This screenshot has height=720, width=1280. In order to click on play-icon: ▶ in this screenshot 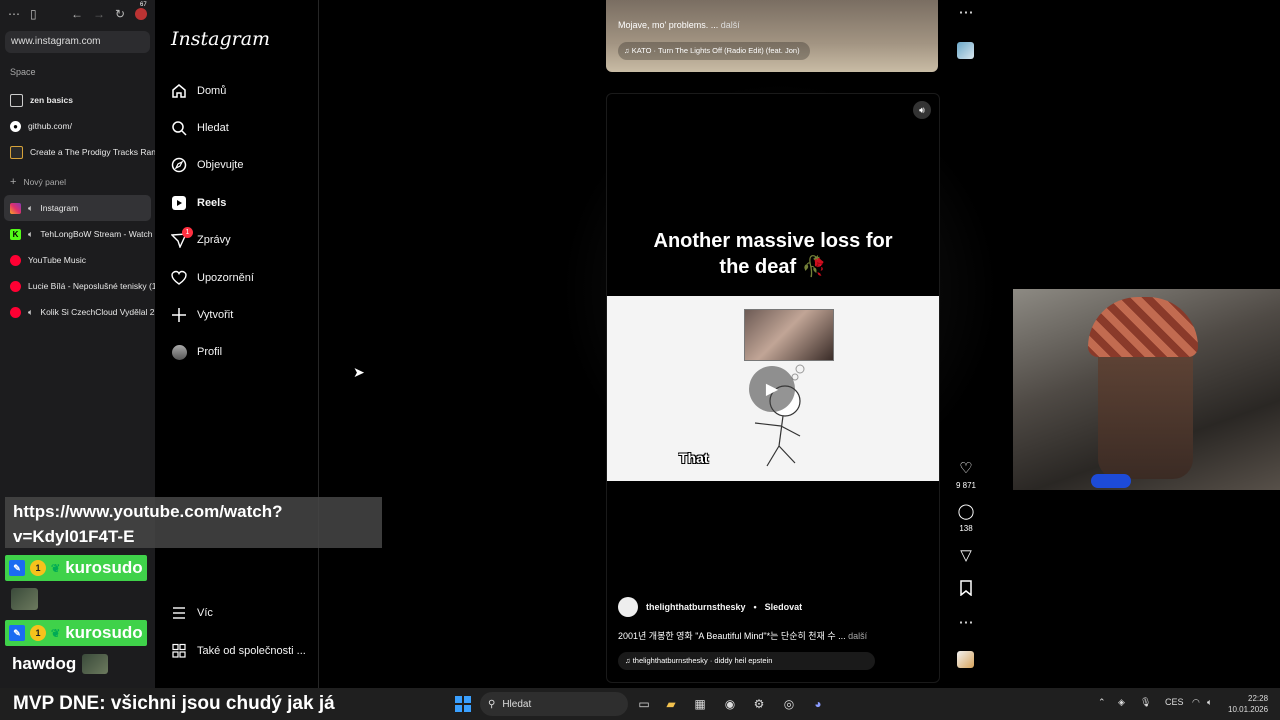, I will do `click(772, 389)`.